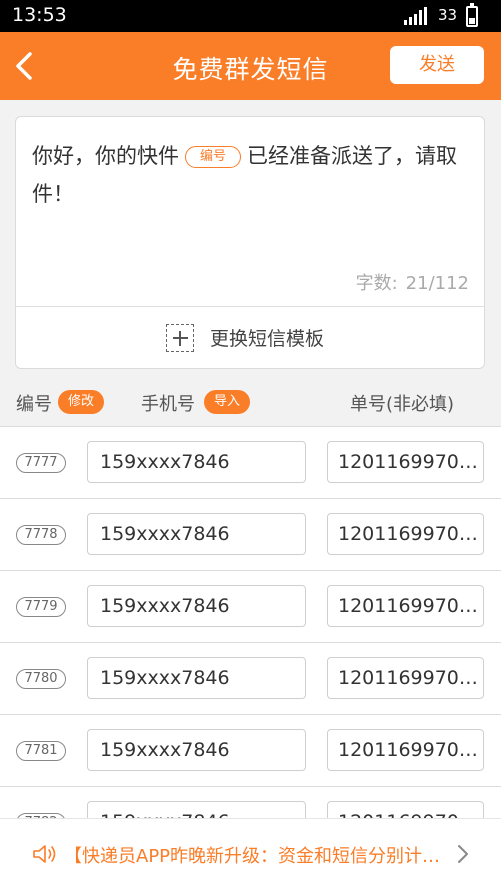 The image size is (501, 888). Describe the element at coordinates (415, 16) in the screenshot. I see `signal-icon` at that location.